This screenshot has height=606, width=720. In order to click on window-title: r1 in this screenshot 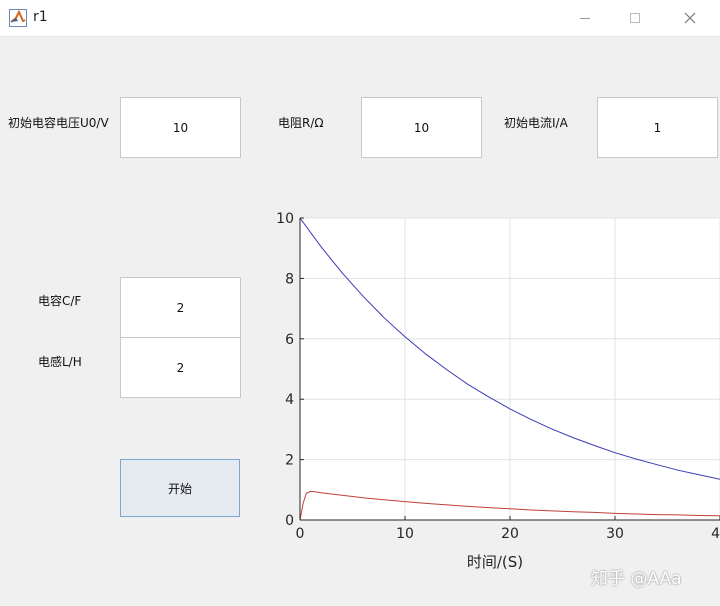, I will do `click(40, 17)`.